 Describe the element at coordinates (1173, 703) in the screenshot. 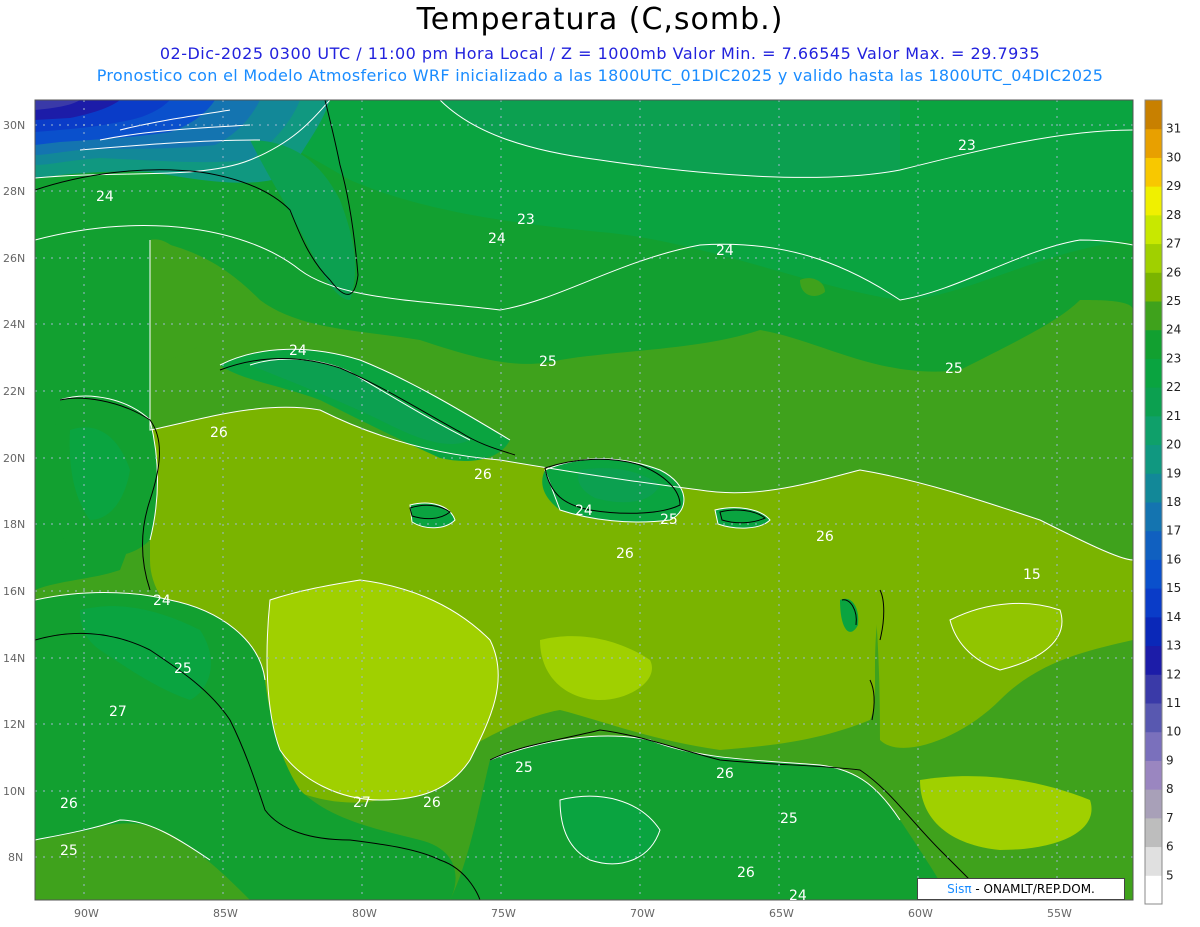

I see `colorbar-label: 11` at that location.